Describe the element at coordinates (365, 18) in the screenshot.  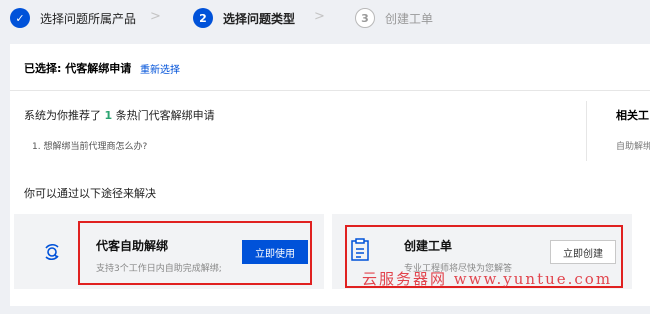
I see `step-3-number: 3` at that location.